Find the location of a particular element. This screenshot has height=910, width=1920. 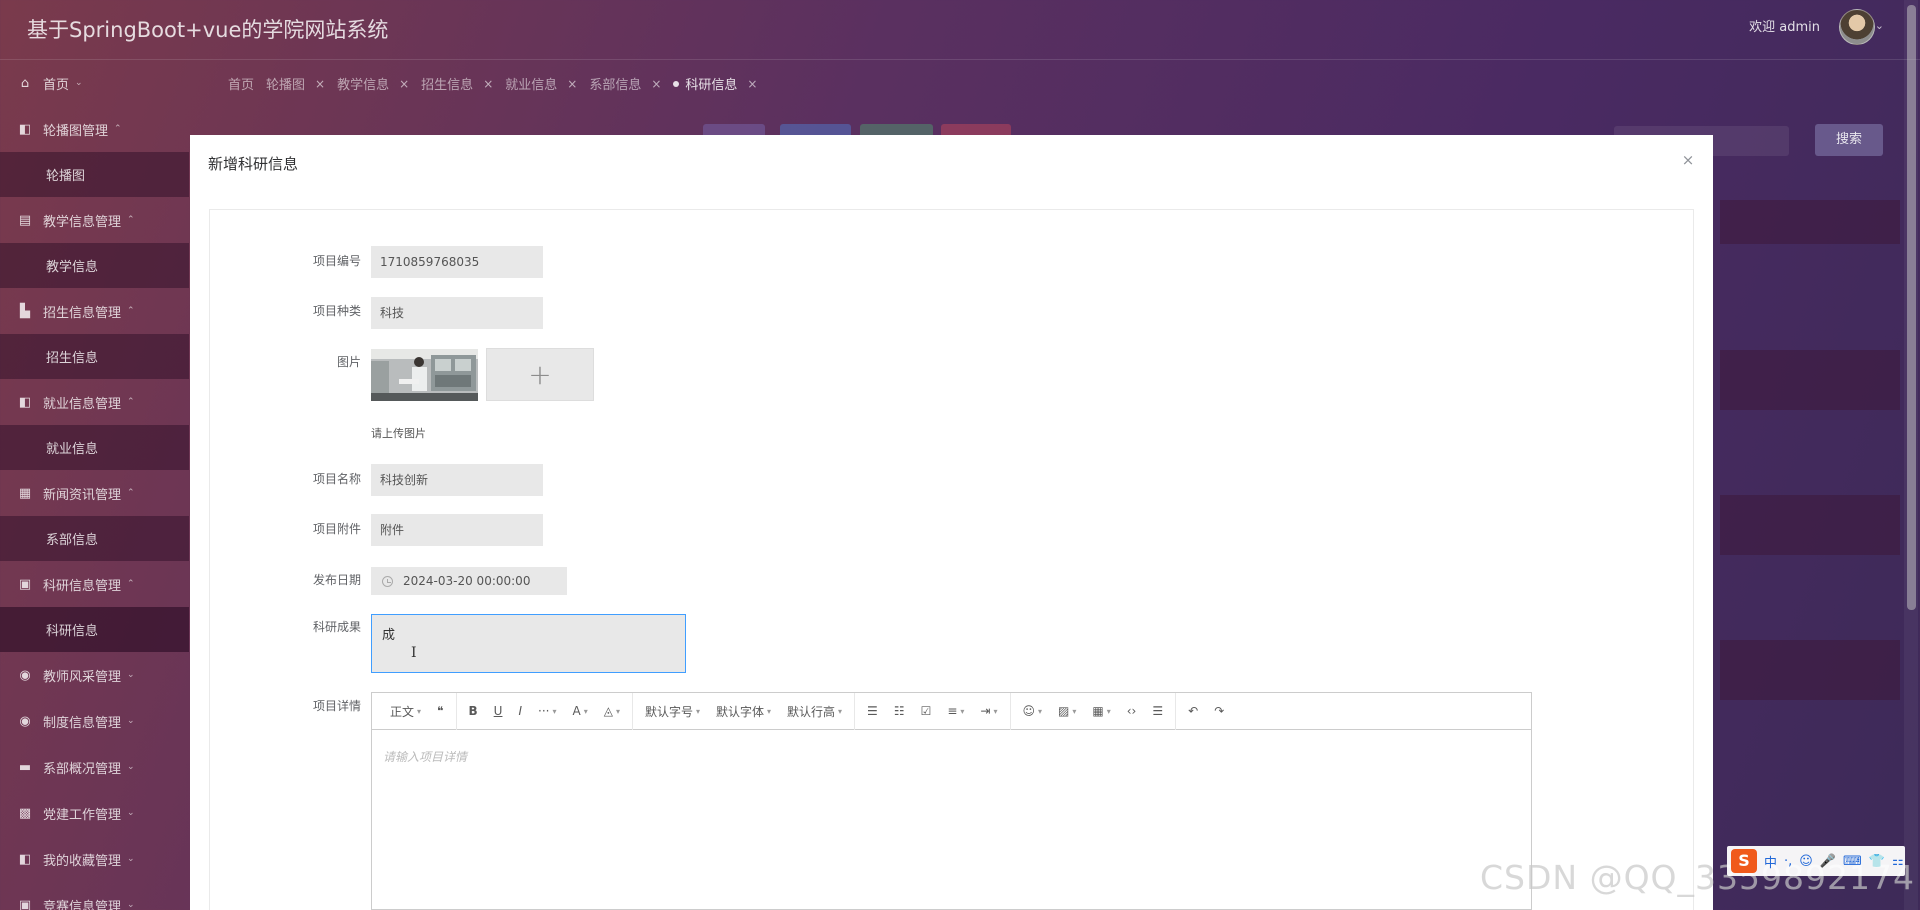

project-name-input: 科技创新 is located at coordinates (457, 480).